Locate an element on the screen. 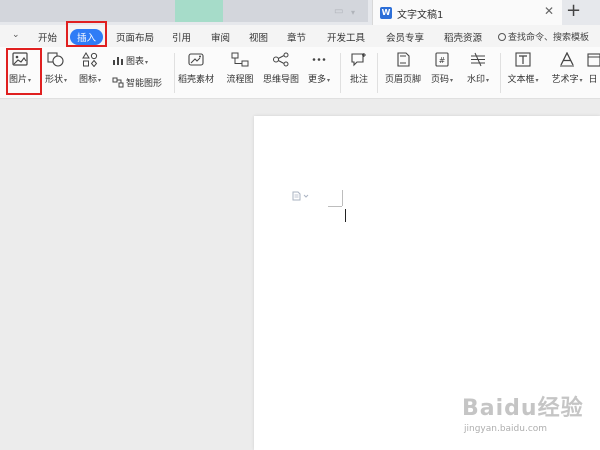  flowchart-button: 流程图 is located at coordinates (240, 68).